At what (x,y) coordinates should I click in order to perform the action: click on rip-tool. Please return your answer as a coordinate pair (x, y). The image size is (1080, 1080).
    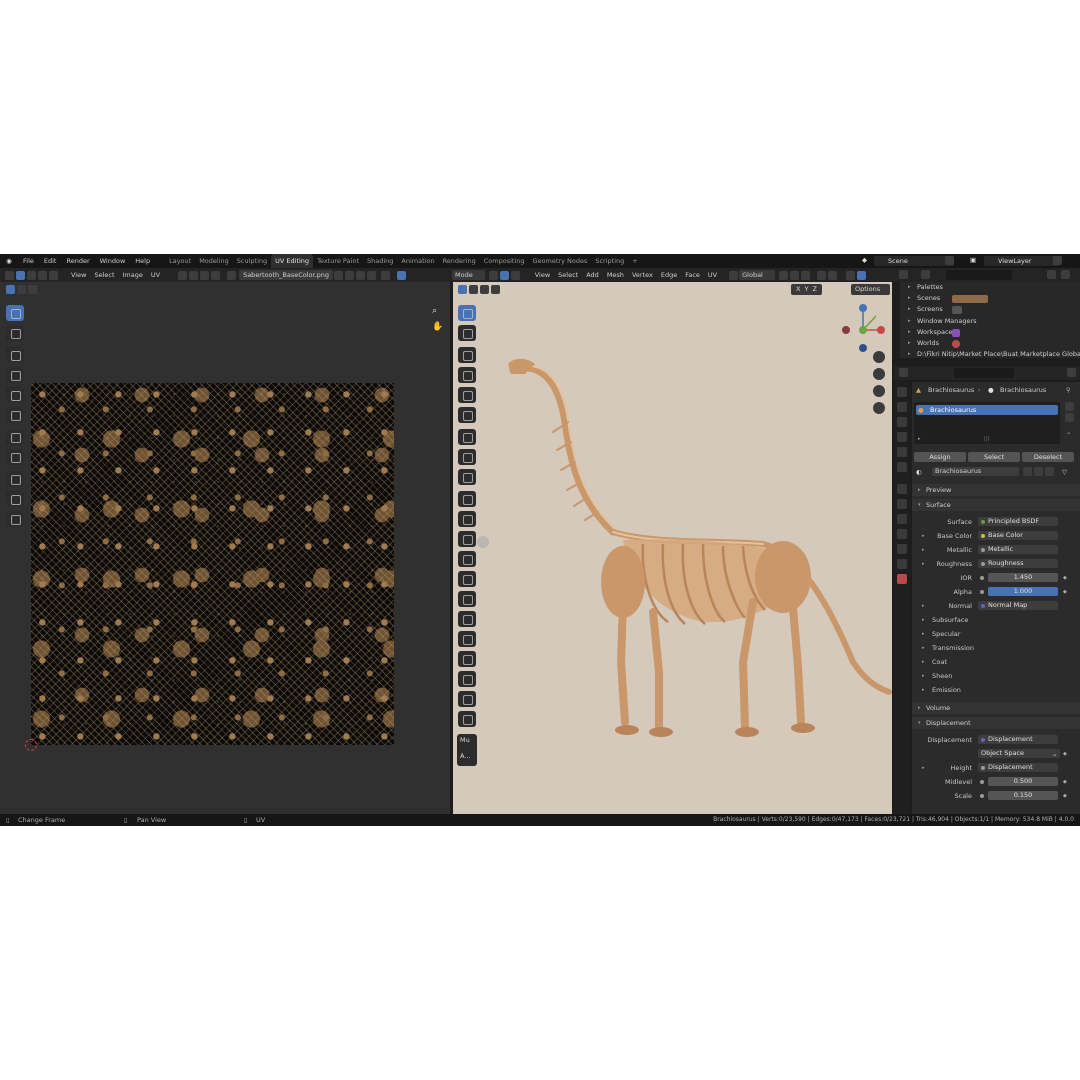
    Looking at the image, I should click on (15, 457).